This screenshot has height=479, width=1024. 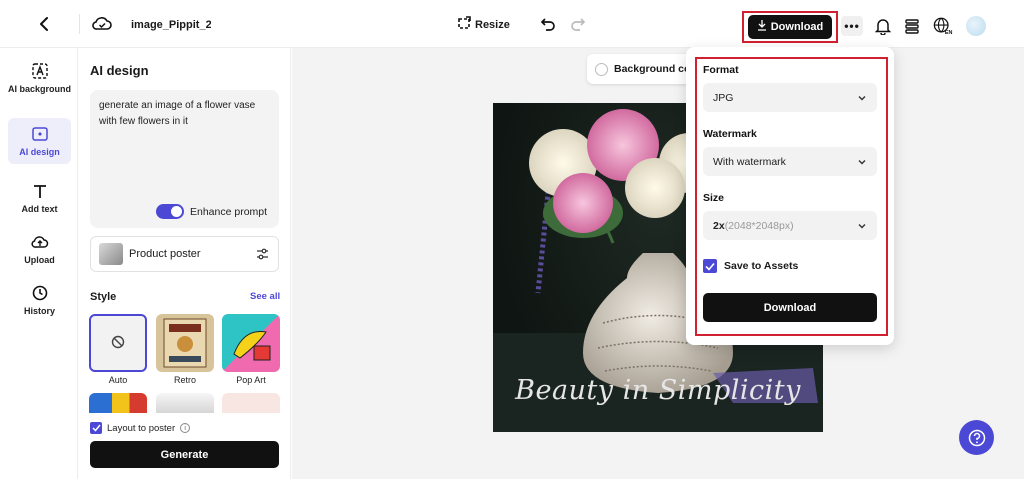 What do you see at coordinates (652, 69) in the screenshot?
I see `background-color-label: Background co` at bounding box center [652, 69].